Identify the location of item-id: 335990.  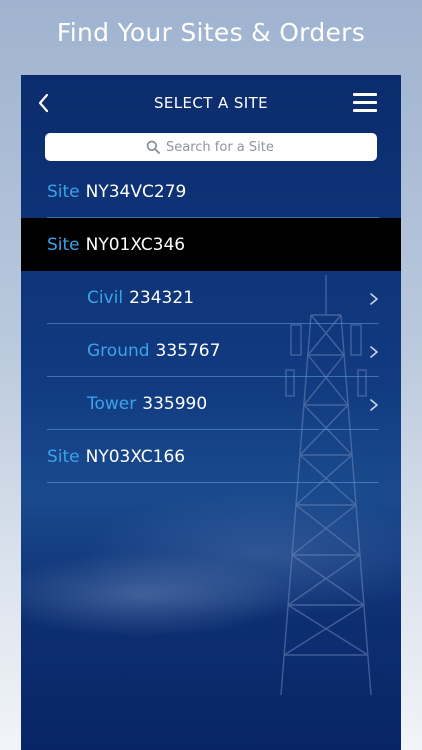
(175, 403).